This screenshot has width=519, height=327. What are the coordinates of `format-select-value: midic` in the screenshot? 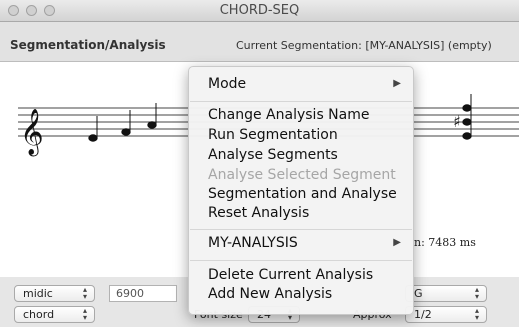 It's located at (38, 293).